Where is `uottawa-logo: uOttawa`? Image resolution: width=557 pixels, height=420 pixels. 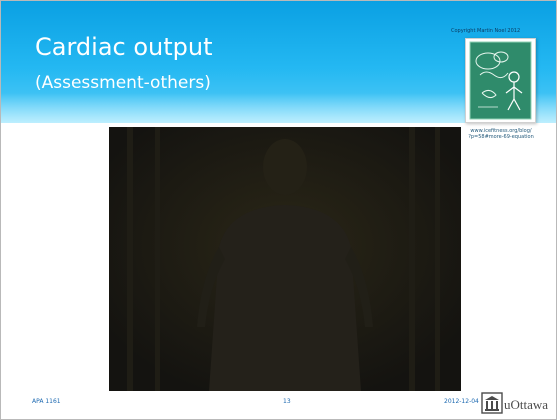 uottawa-logo: uOttawa is located at coordinates (515, 403).